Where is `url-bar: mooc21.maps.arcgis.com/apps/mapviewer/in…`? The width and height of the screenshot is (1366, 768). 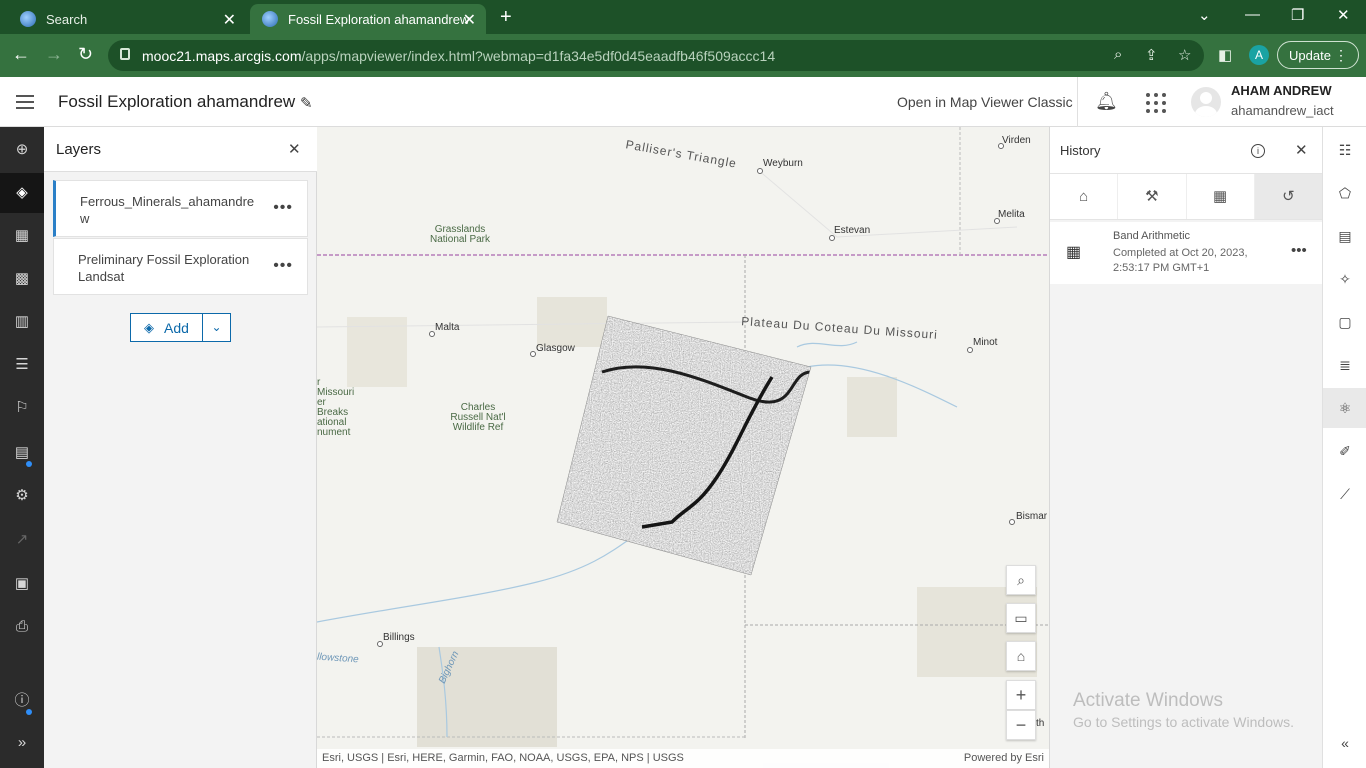 url-bar: mooc21.maps.arcgis.com/apps/mapviewer/in… is located at coordinates (656, 55).